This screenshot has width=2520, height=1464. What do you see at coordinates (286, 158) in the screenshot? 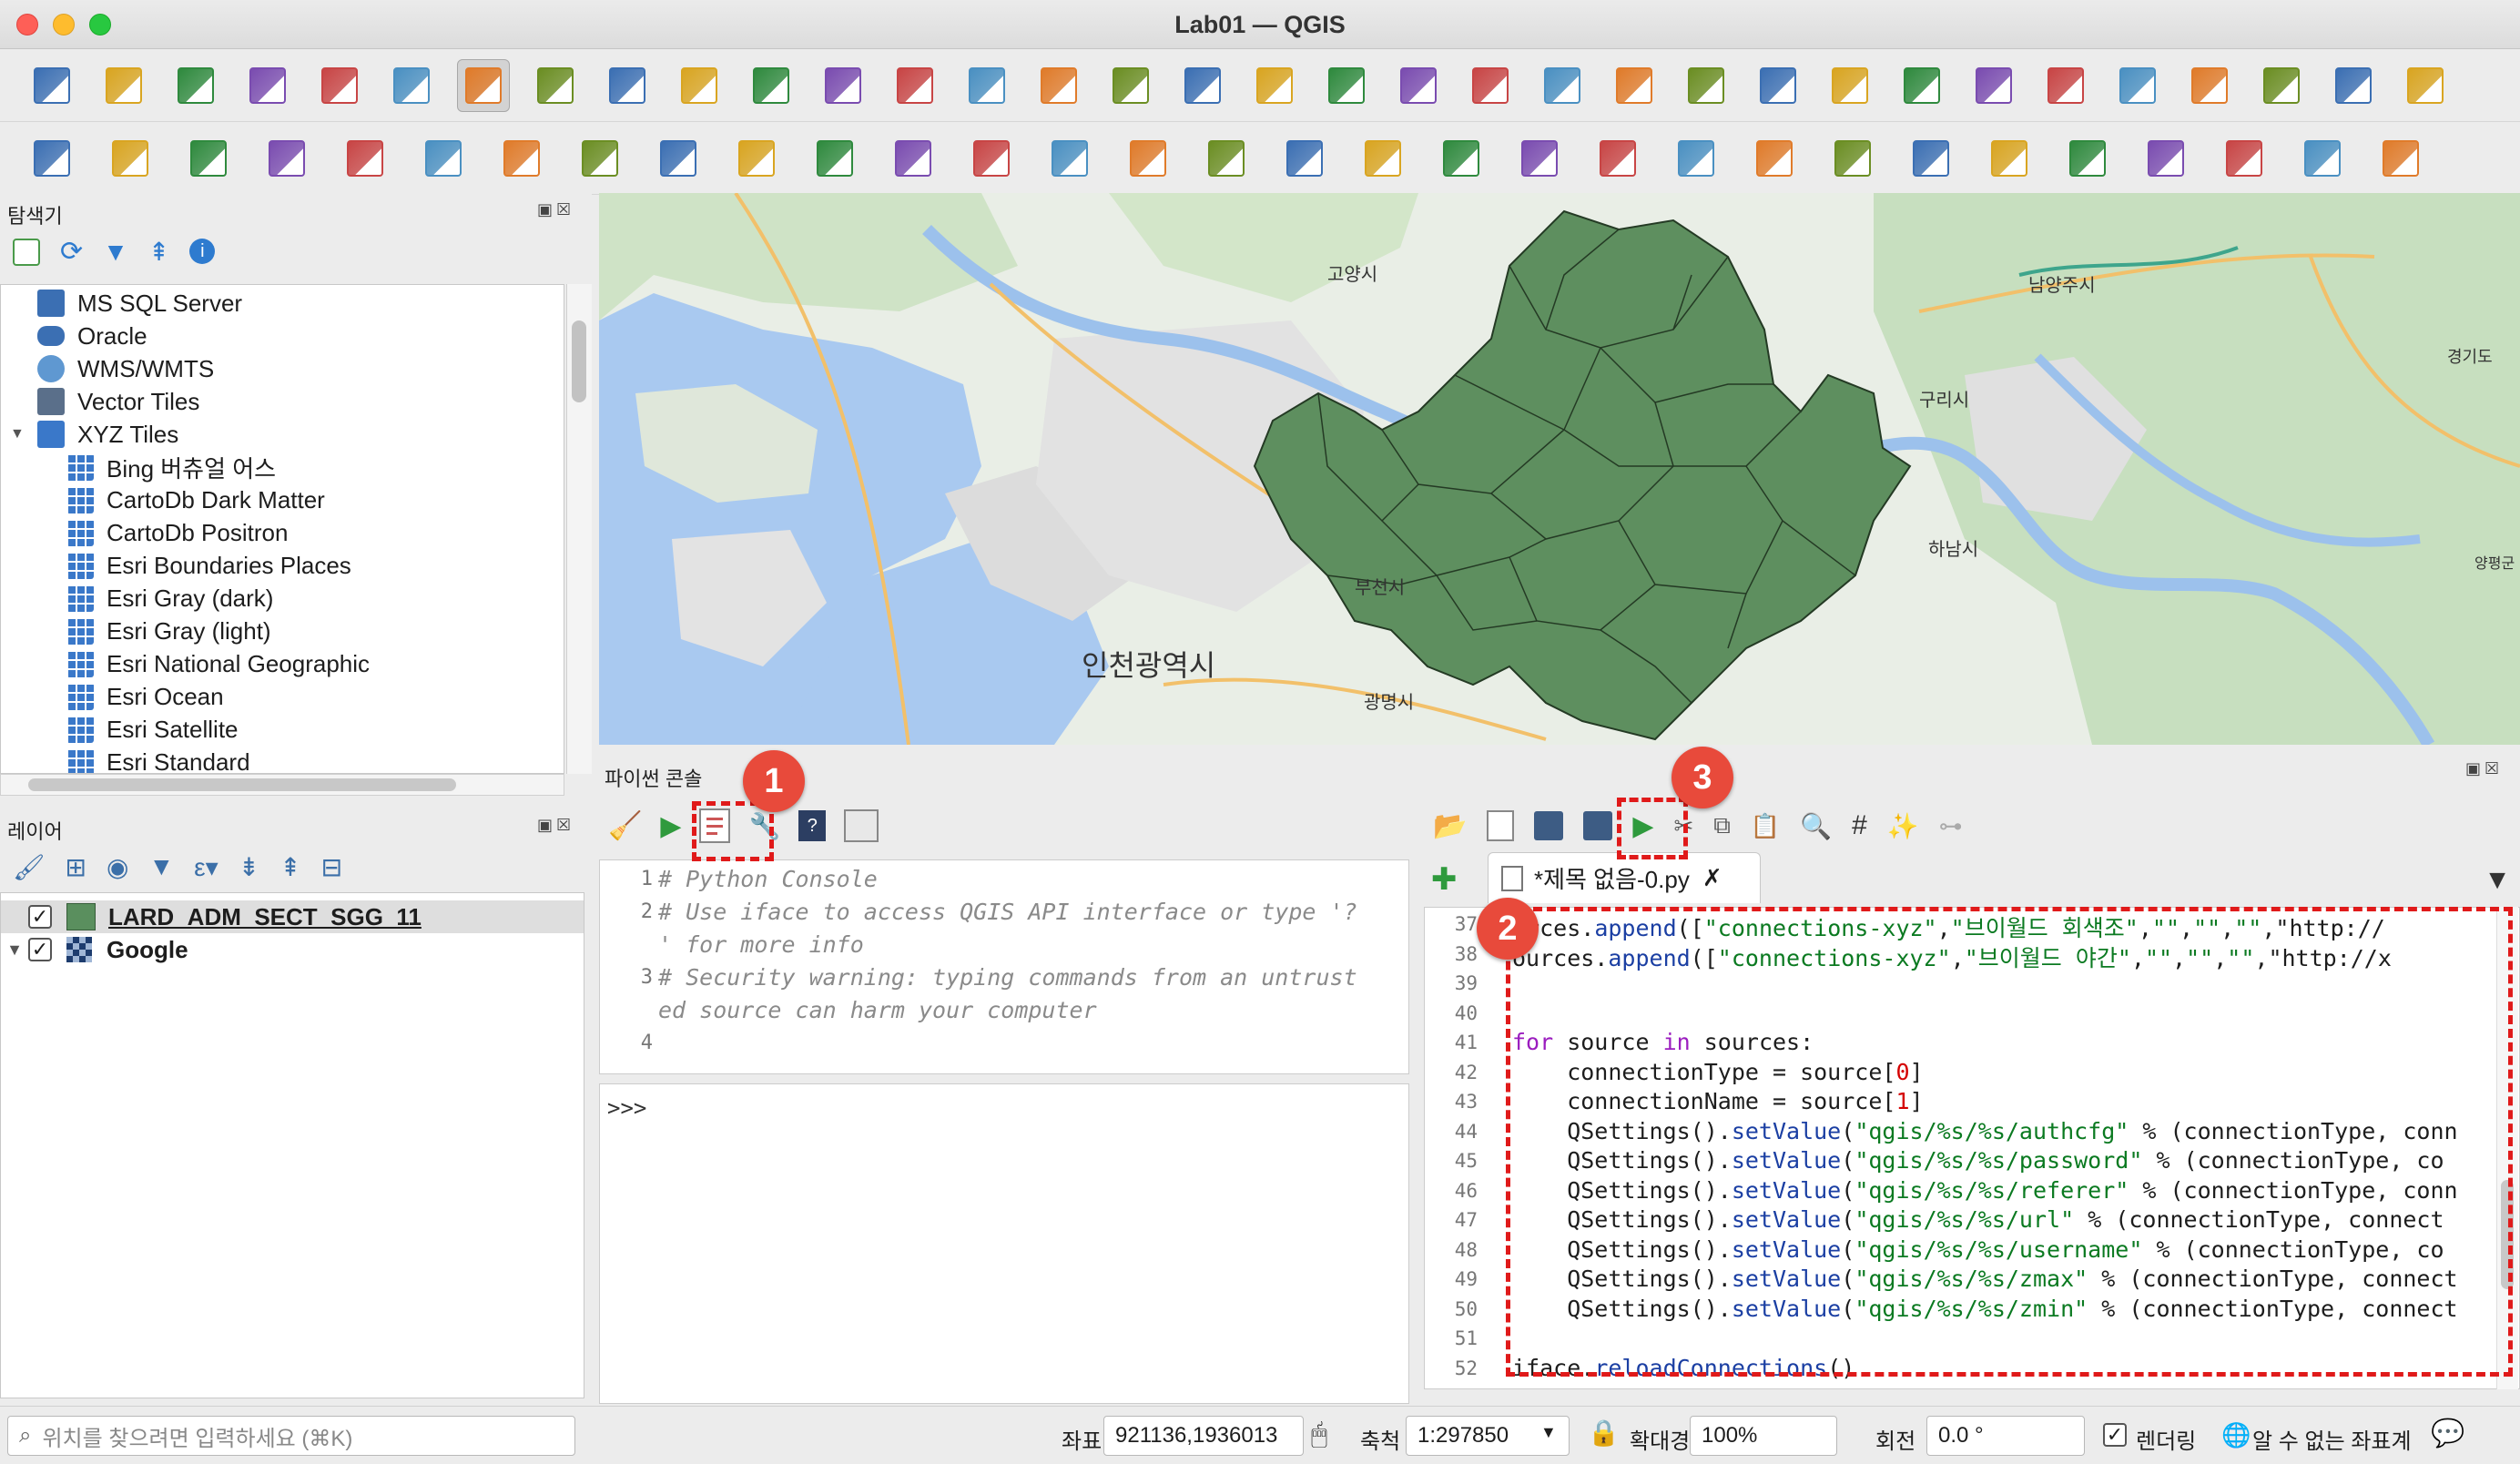
I see `new-temp-layer-button` at bounding box center [286, 158].